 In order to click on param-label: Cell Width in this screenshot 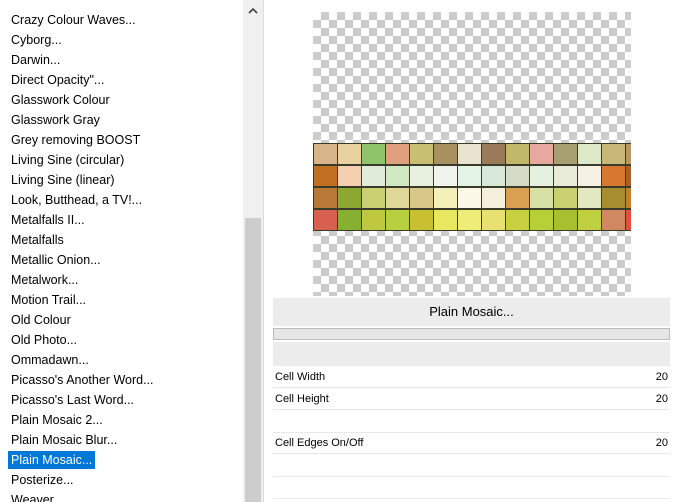, I will do `click(300, 377)`.